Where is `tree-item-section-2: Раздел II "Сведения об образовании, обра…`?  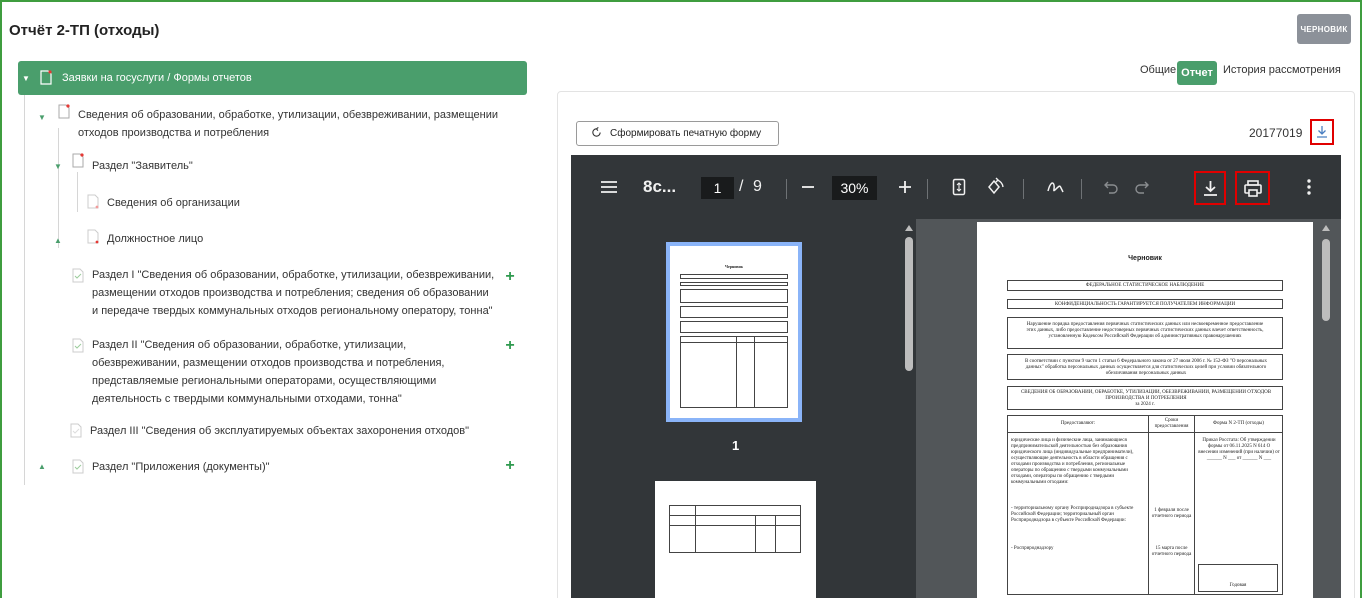
tree-item-section-2: Раздел II "Сведения об образовании, обра… is located at coordinates (268, 372).